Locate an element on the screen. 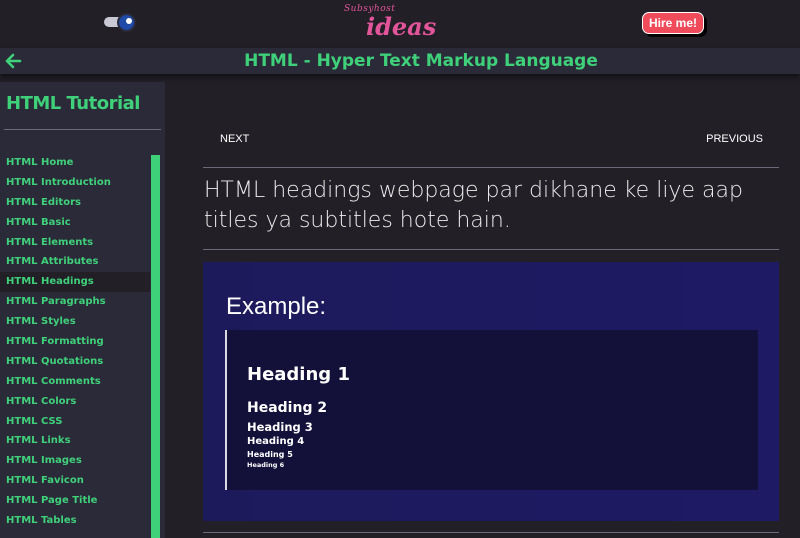 The height and width of the screenshot is (538, 800). heading-2-sample: Heading 2 is located at coordinates (287, 408).